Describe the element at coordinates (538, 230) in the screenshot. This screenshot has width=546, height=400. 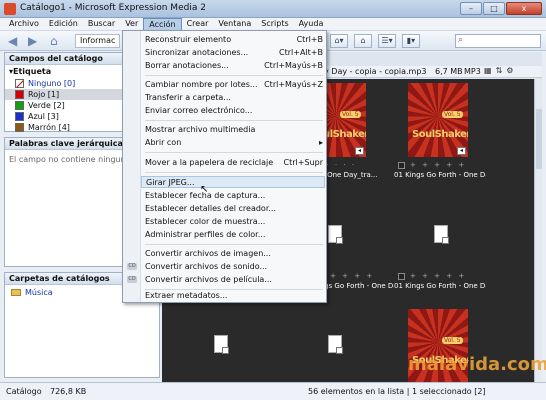
I see `vertical-scrollbar` at that location.